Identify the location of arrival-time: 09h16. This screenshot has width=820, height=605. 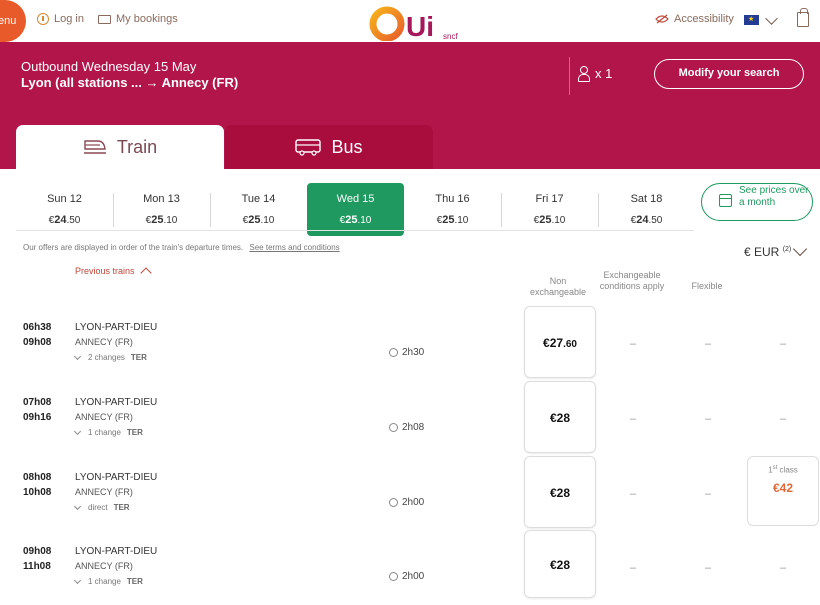
(37, 417).